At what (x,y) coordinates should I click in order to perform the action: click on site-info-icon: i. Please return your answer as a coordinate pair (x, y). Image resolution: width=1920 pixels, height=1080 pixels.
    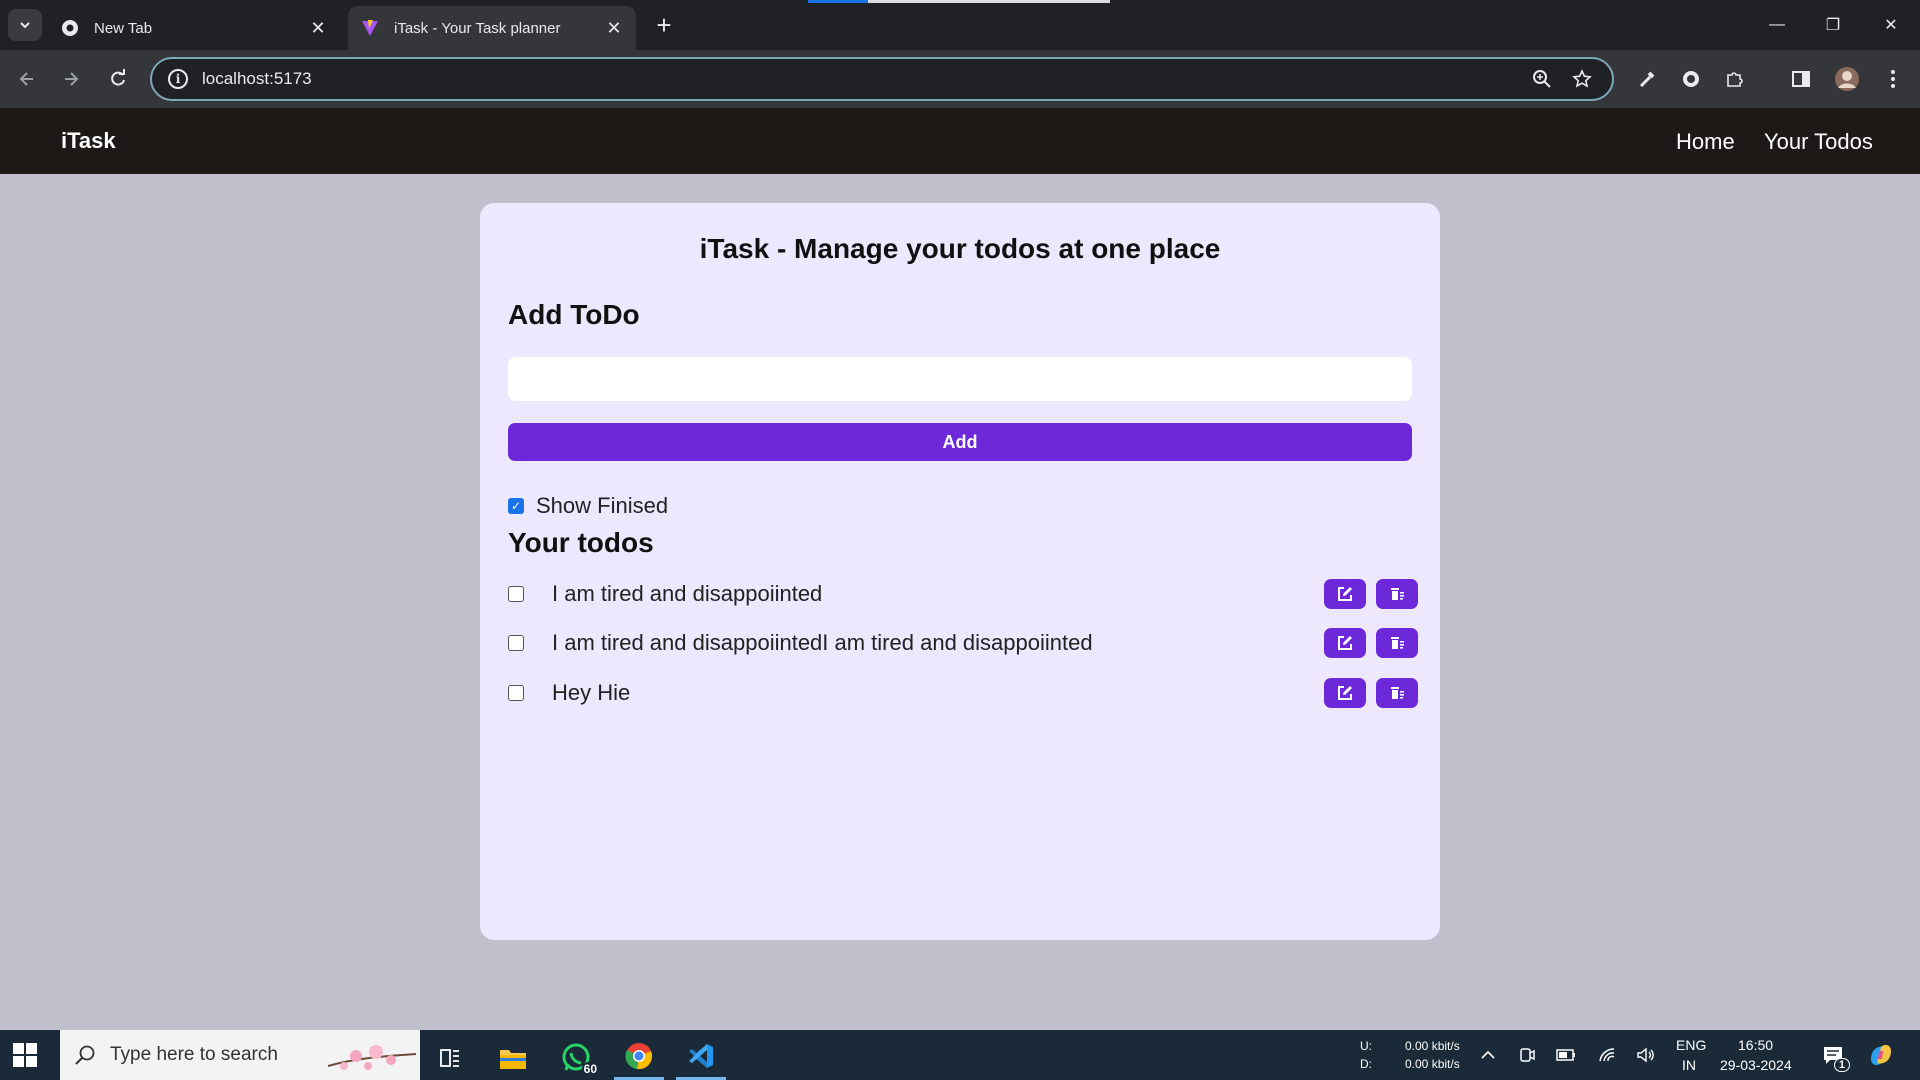
    Looking at the image, I should click on (178, 79).